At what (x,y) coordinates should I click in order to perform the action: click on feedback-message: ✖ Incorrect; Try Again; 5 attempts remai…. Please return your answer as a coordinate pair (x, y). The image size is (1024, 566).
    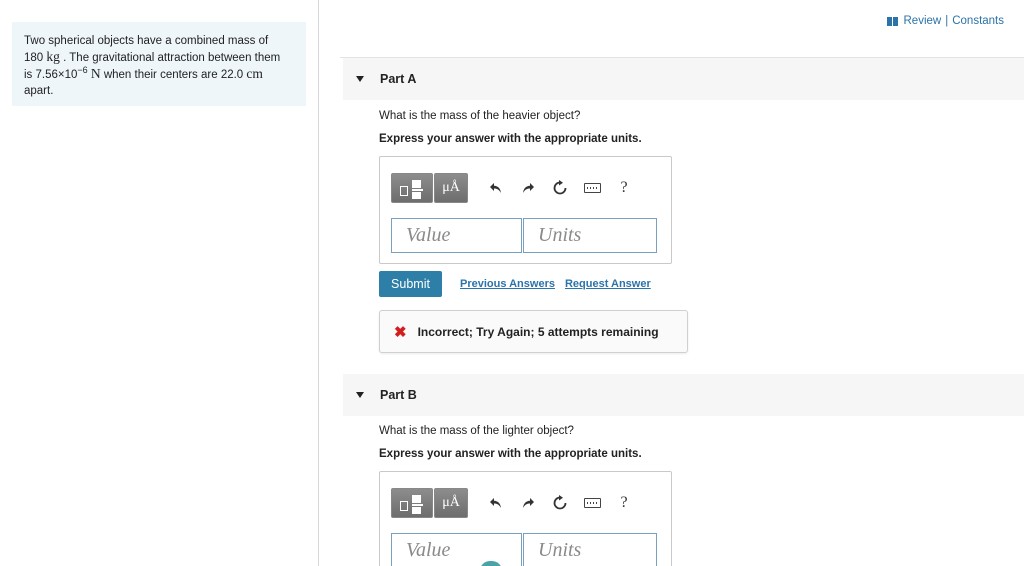
    Looking at the image, I should click on (533, 331).